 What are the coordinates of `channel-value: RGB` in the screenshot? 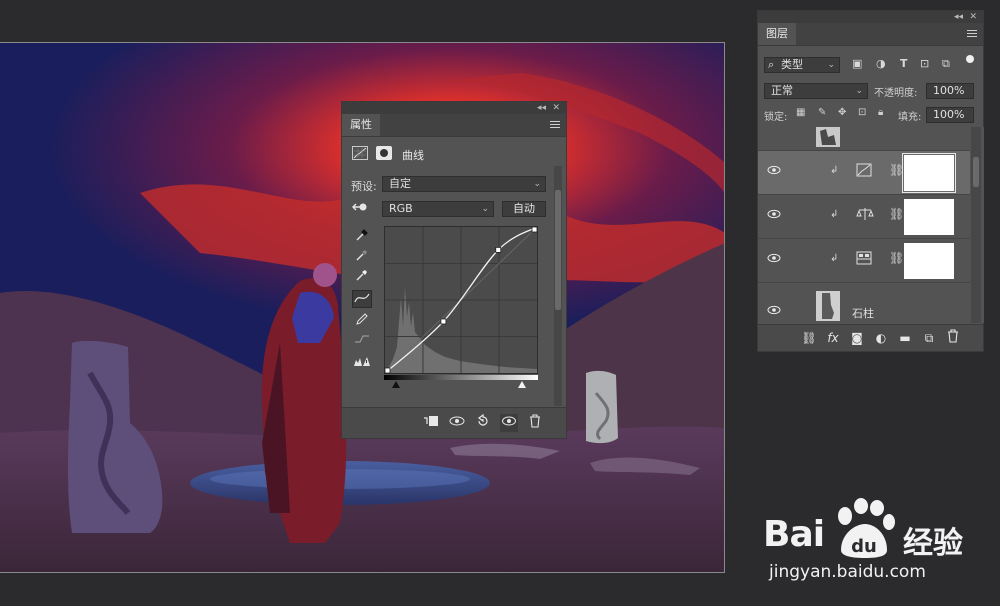 It's located at (401, 208).